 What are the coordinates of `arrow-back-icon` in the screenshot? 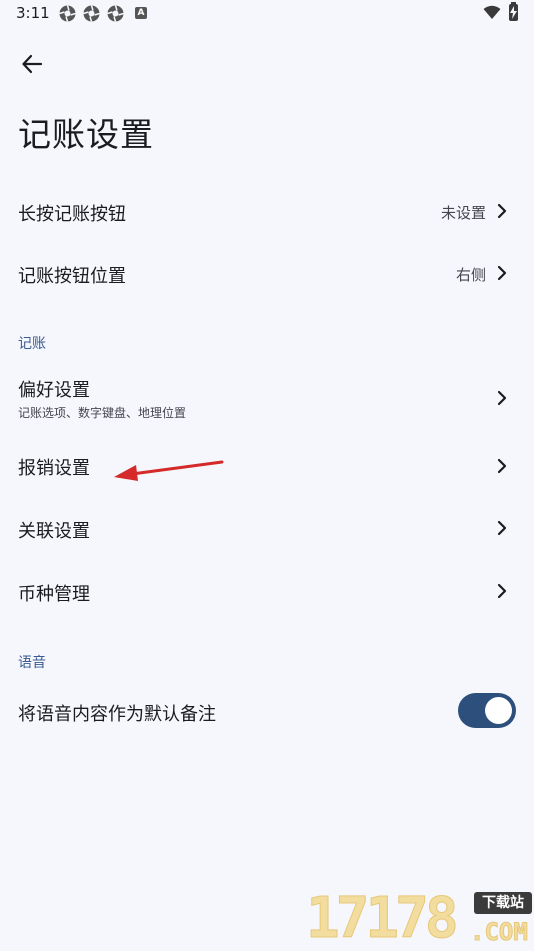 It's located at (32, 64).